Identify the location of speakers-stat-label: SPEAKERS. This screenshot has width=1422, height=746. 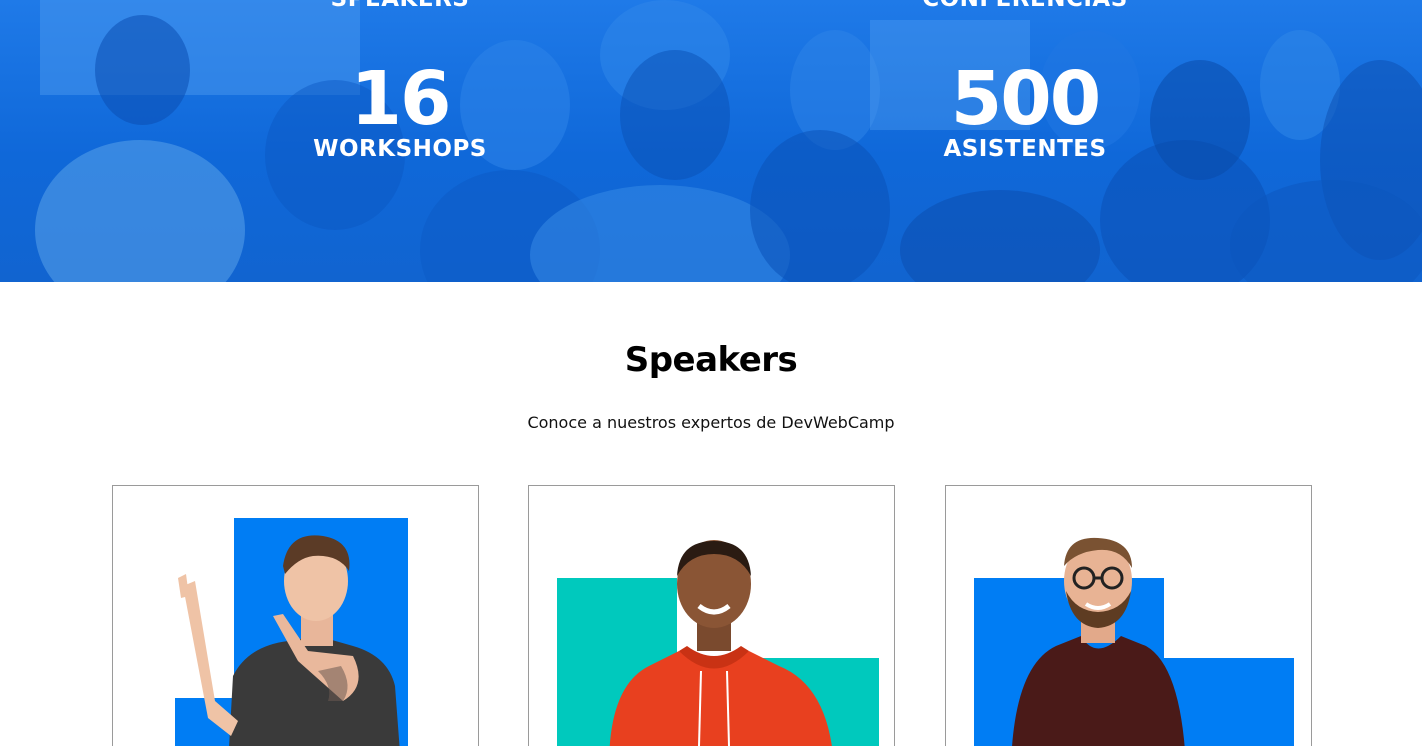
(400, 6).